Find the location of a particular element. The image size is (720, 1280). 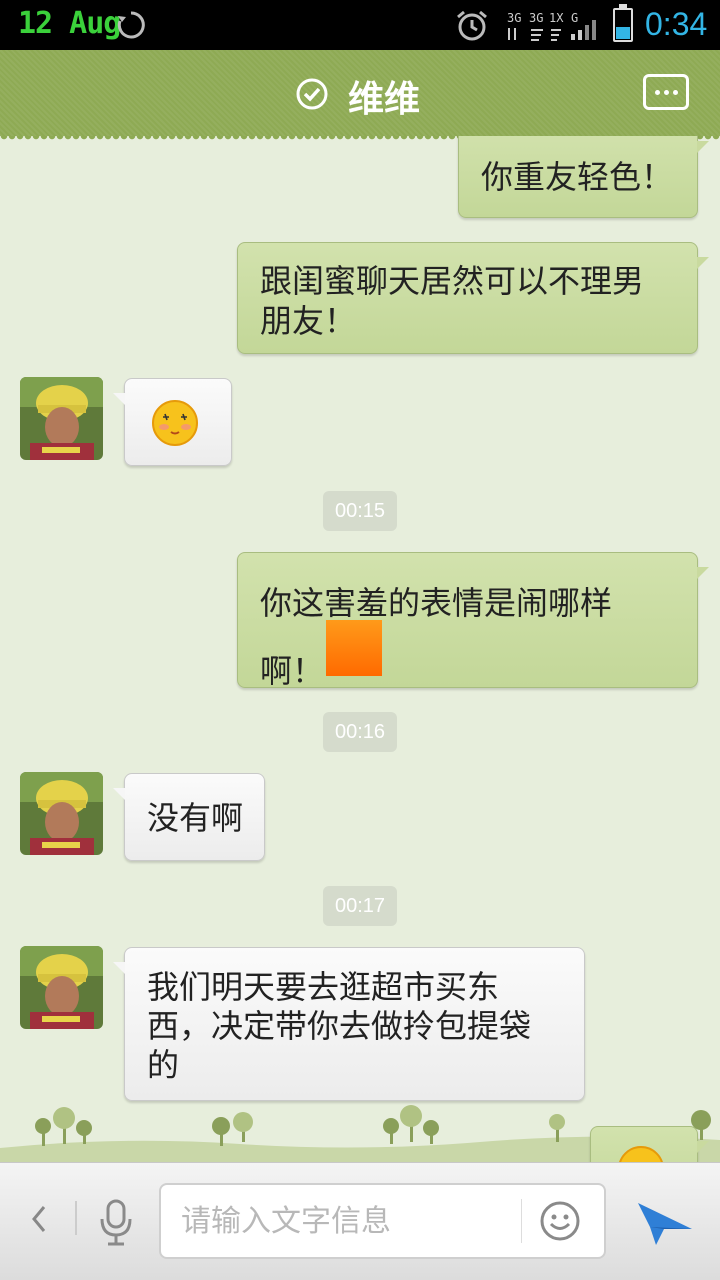

status-bar: 12 Aug 3G 3G 1X G 0:34 is located at coordinates (360, 25).